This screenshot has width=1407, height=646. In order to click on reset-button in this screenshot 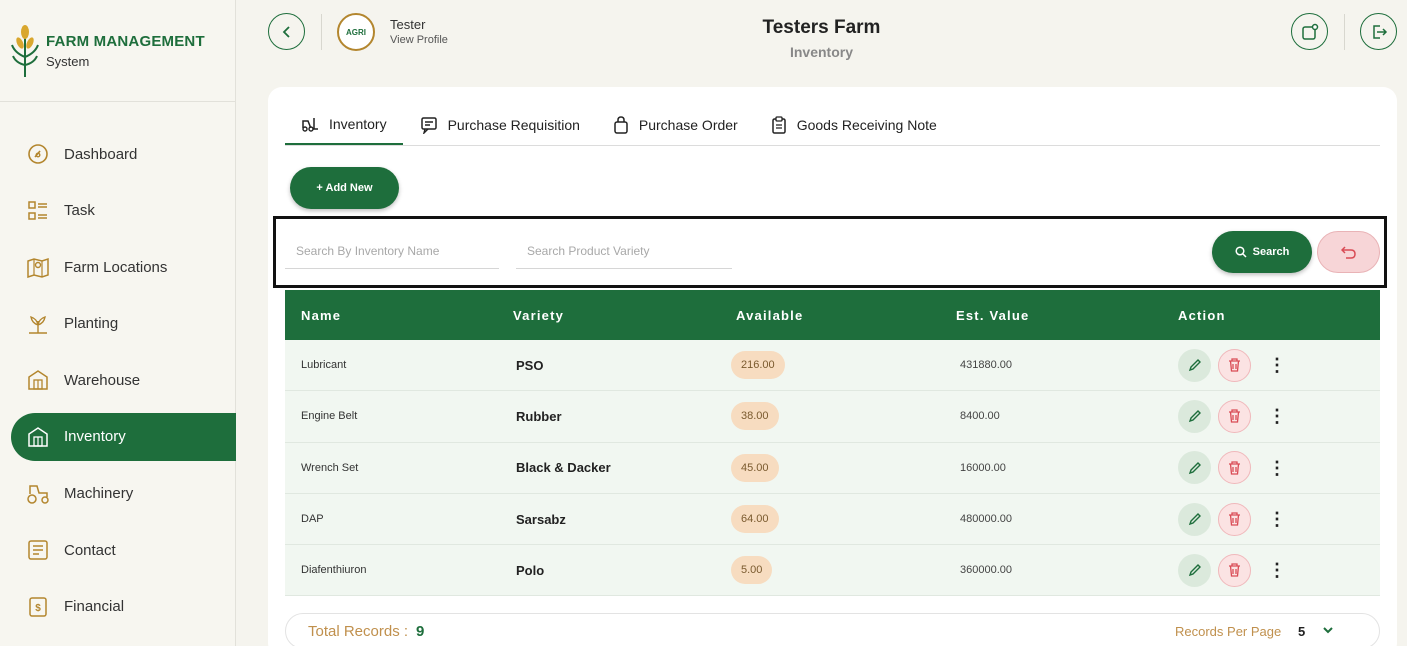, I will do `click(1348, 252)`.